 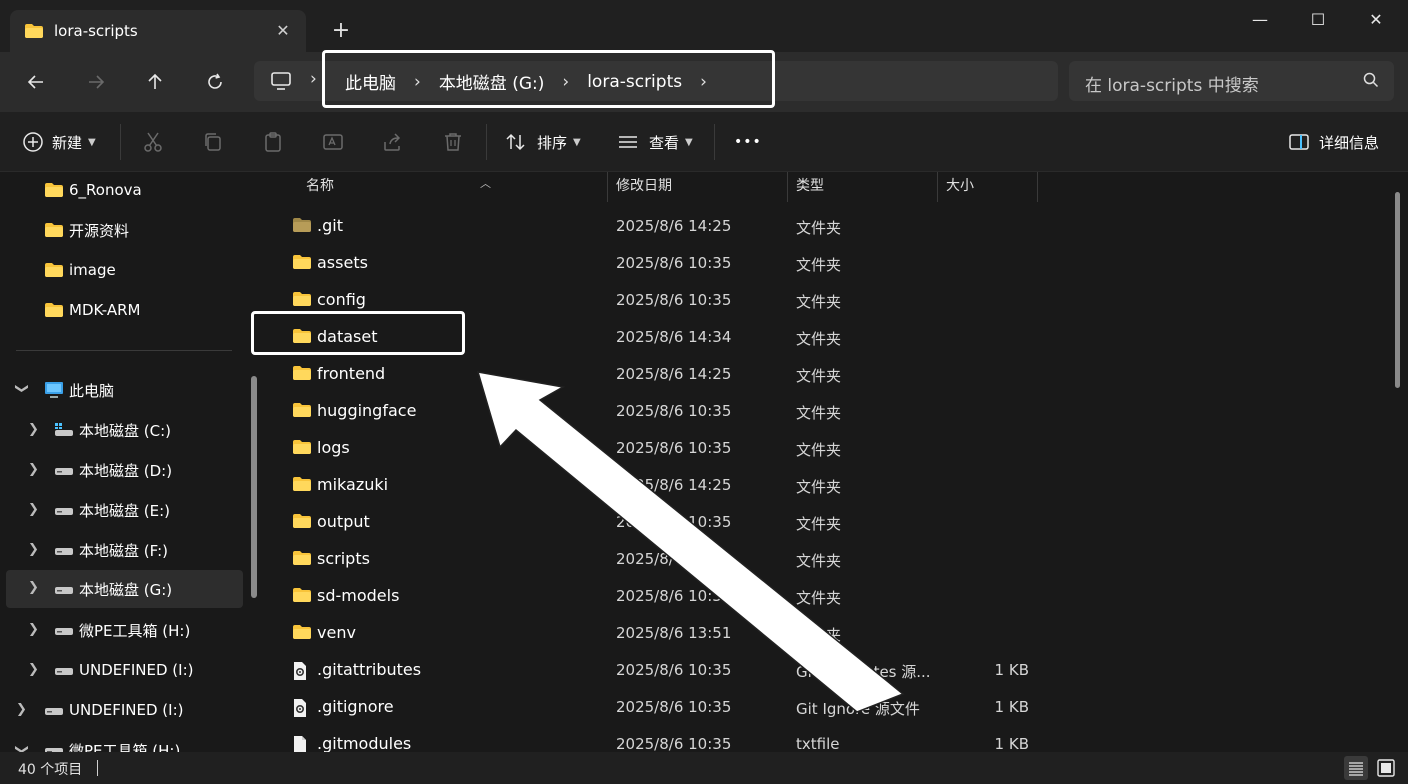 I want to click on sidebar-item-drive-c: 本地磁盘 (C:), so click(x=112, y=430).